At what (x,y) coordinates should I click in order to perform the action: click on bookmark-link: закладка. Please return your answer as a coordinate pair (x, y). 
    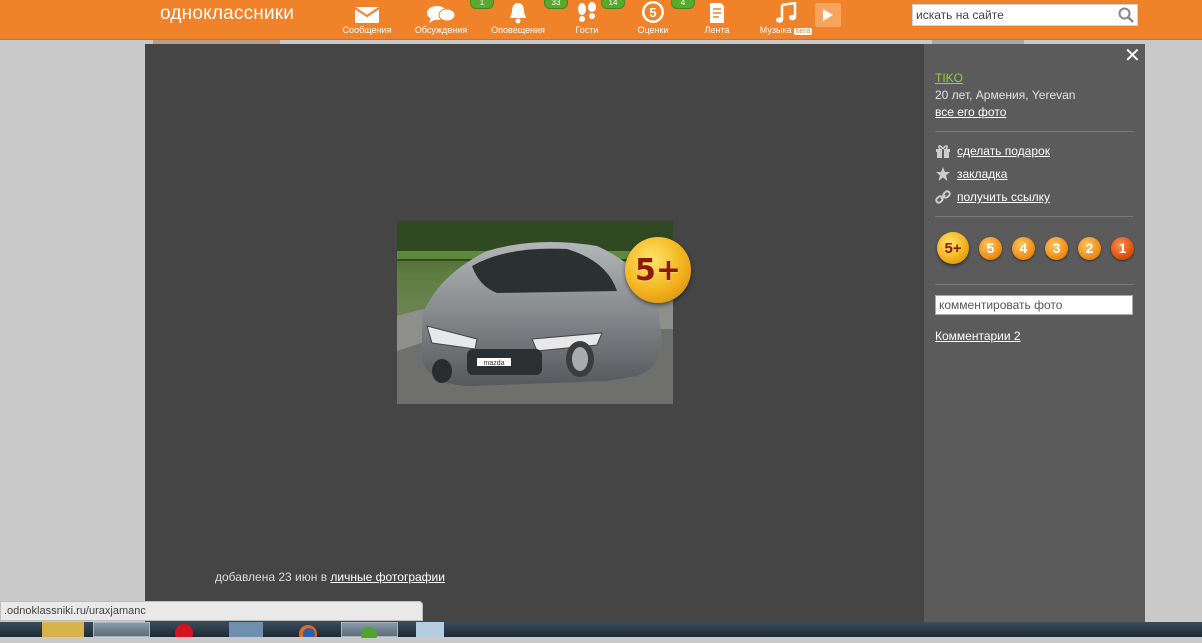
    Looking at the image, I should click on (971, 174).